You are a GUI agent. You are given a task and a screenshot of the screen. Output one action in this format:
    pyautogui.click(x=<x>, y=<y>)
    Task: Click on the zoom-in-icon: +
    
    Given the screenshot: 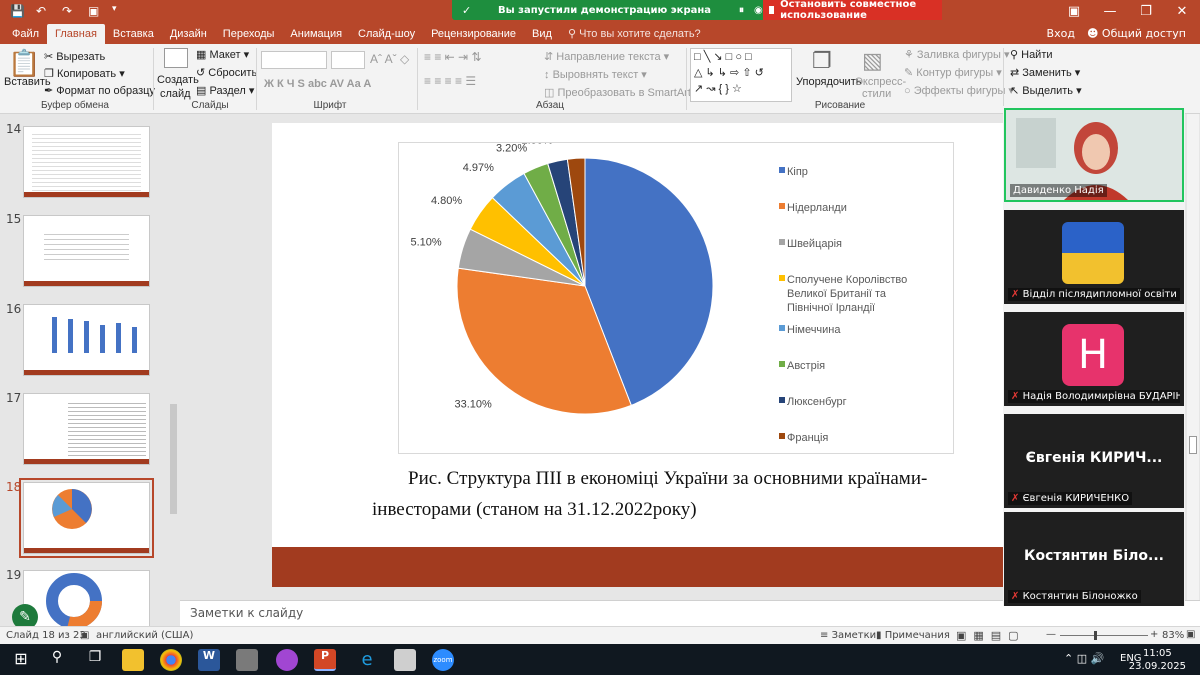 What is the action you would take?
    pyautogui.click(x=1154, y=634)
    